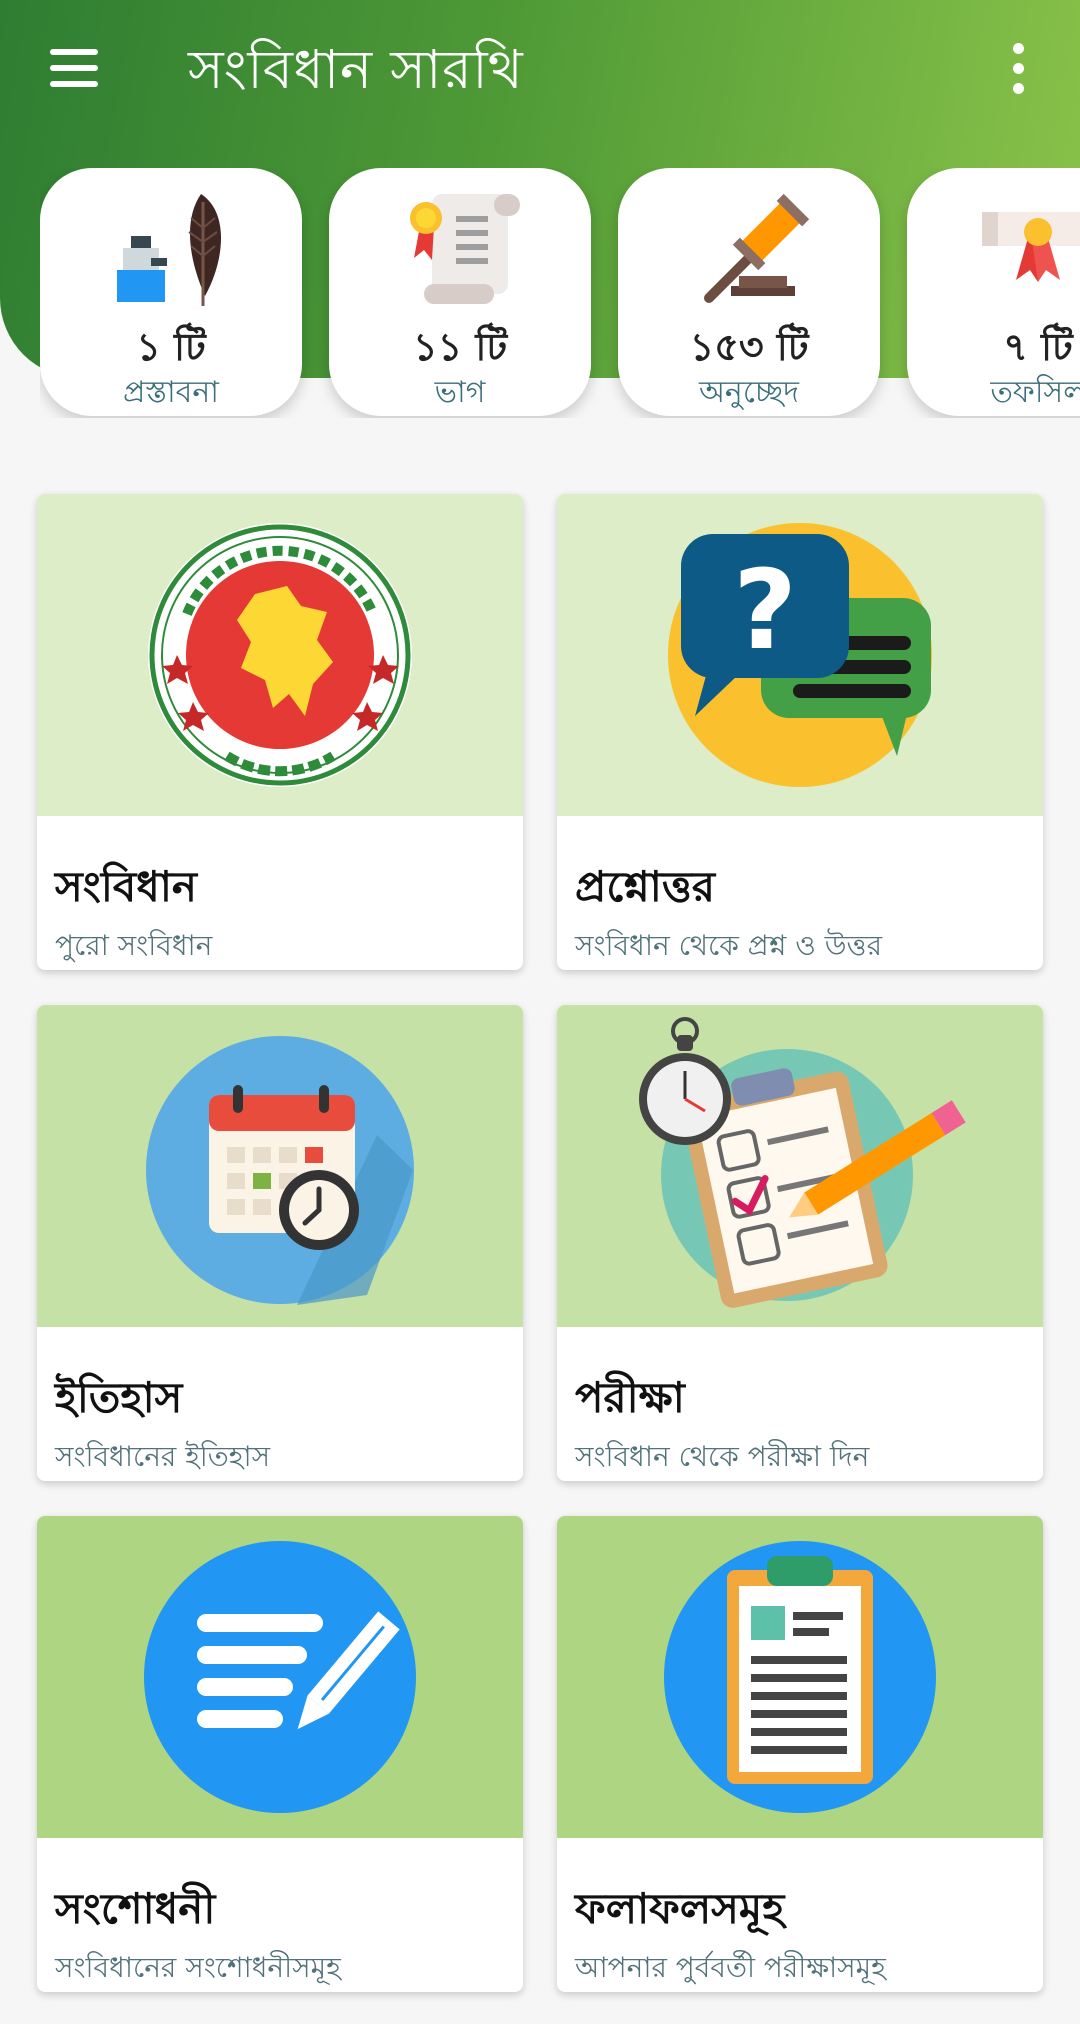  What do you see at coordinates (993, 248) in the screenshot?
I see `diploma-ribbon-icon` at bounding box center [993, 248].